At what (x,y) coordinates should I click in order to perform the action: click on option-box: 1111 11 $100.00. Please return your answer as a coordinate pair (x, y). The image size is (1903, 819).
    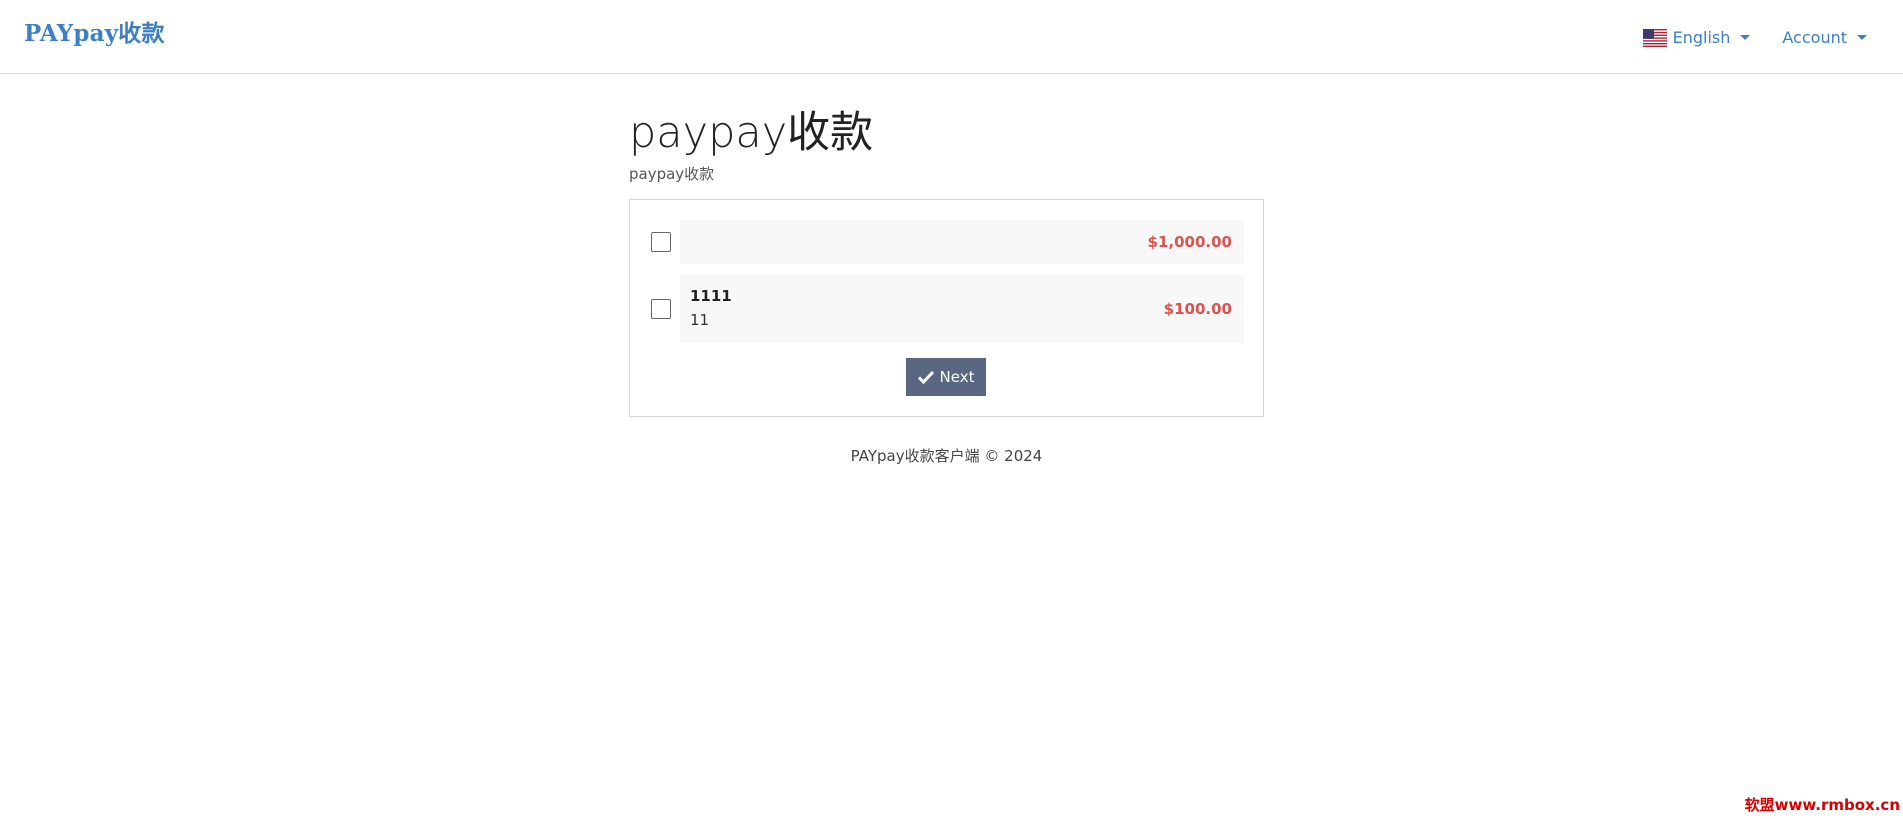
    Looking at the image, I should click on (962, 309).